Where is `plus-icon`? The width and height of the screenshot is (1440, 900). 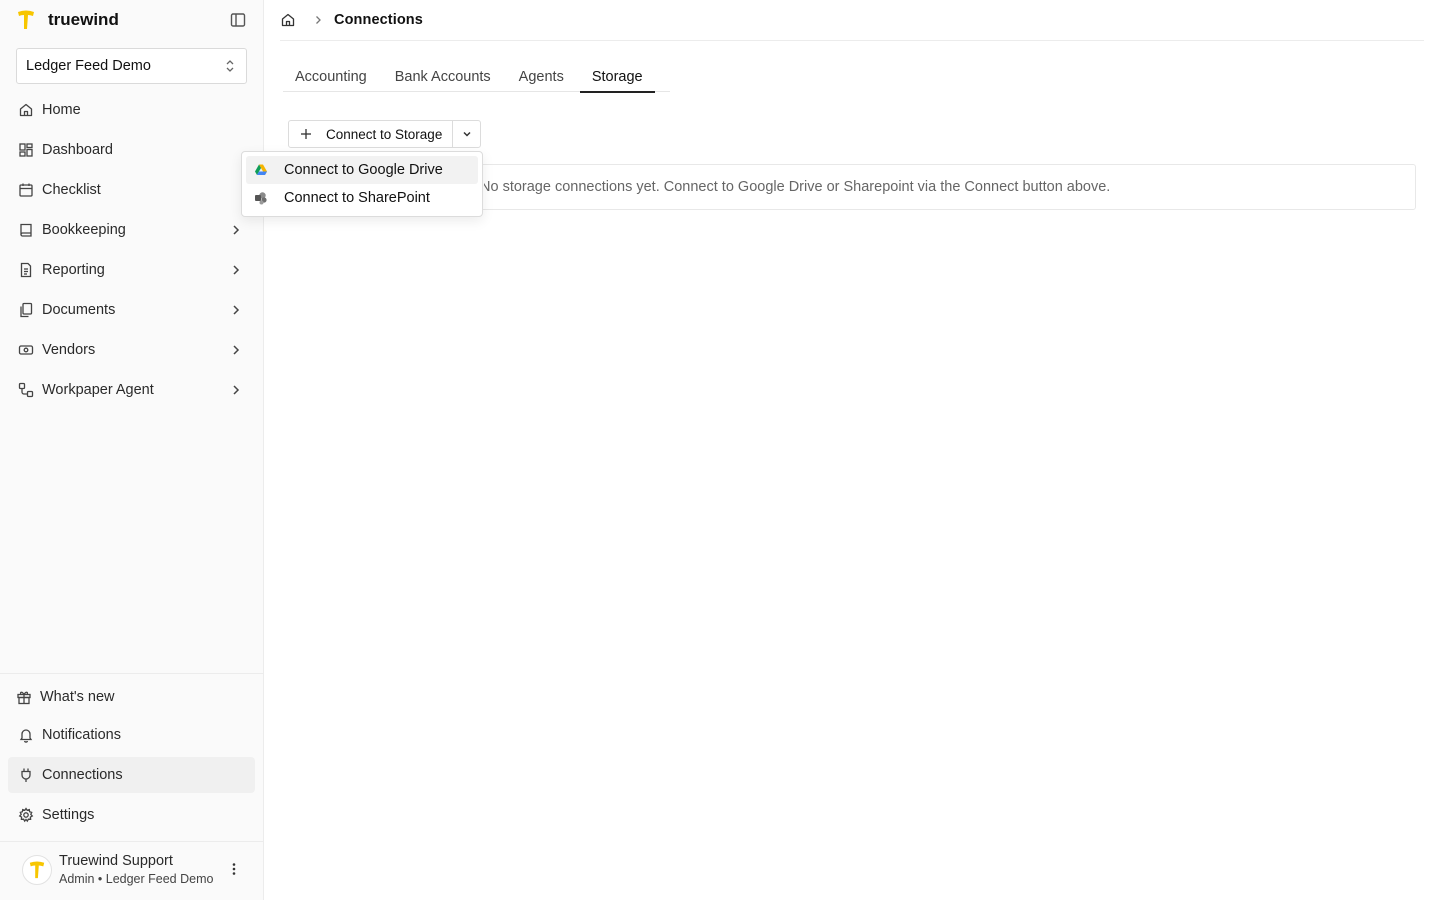
plus-icon is located at coordinates (306, 134).